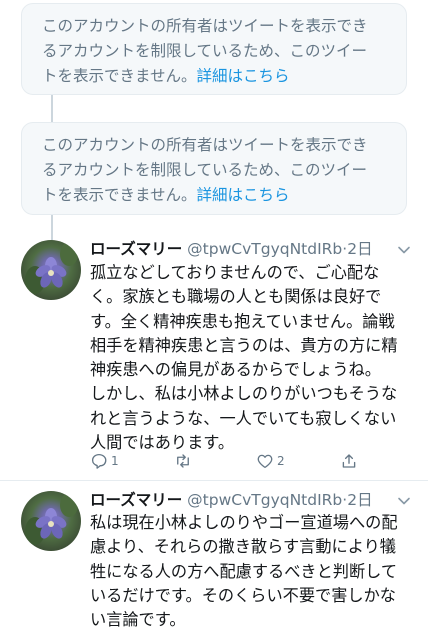 This screenshot has width=428, height=640. Describe the element at coordinates (99, 461) in the screenshot. I see `reply-icon` at that location.